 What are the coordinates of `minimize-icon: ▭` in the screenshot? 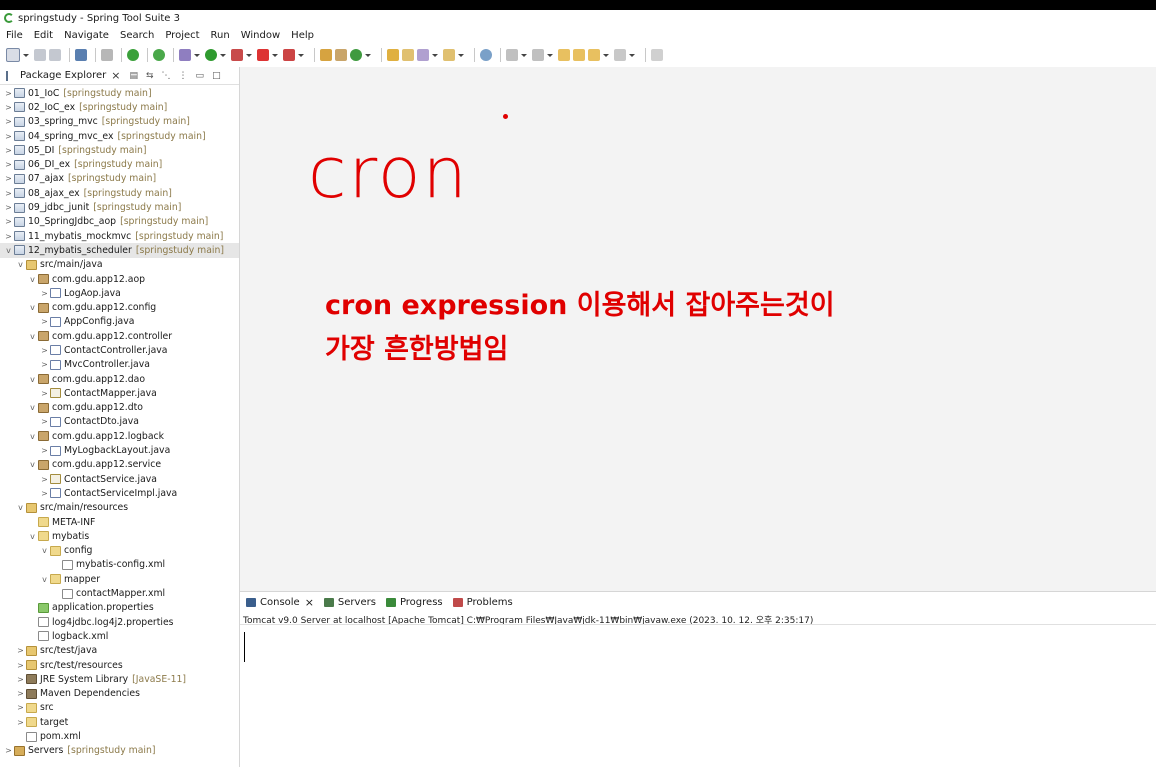 It's located at (200, 76).